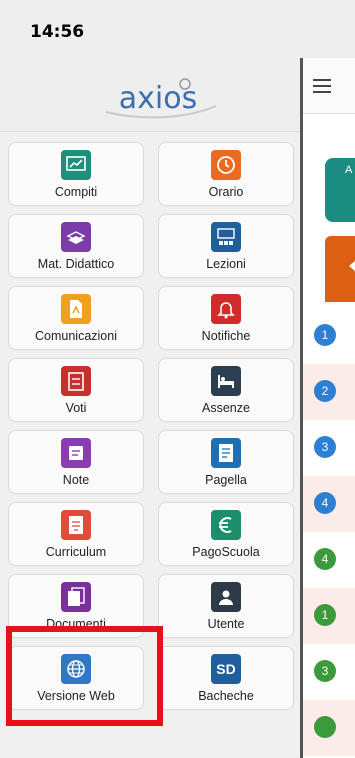  I want to click on tile-label: Notifiche, so click(226, 336).